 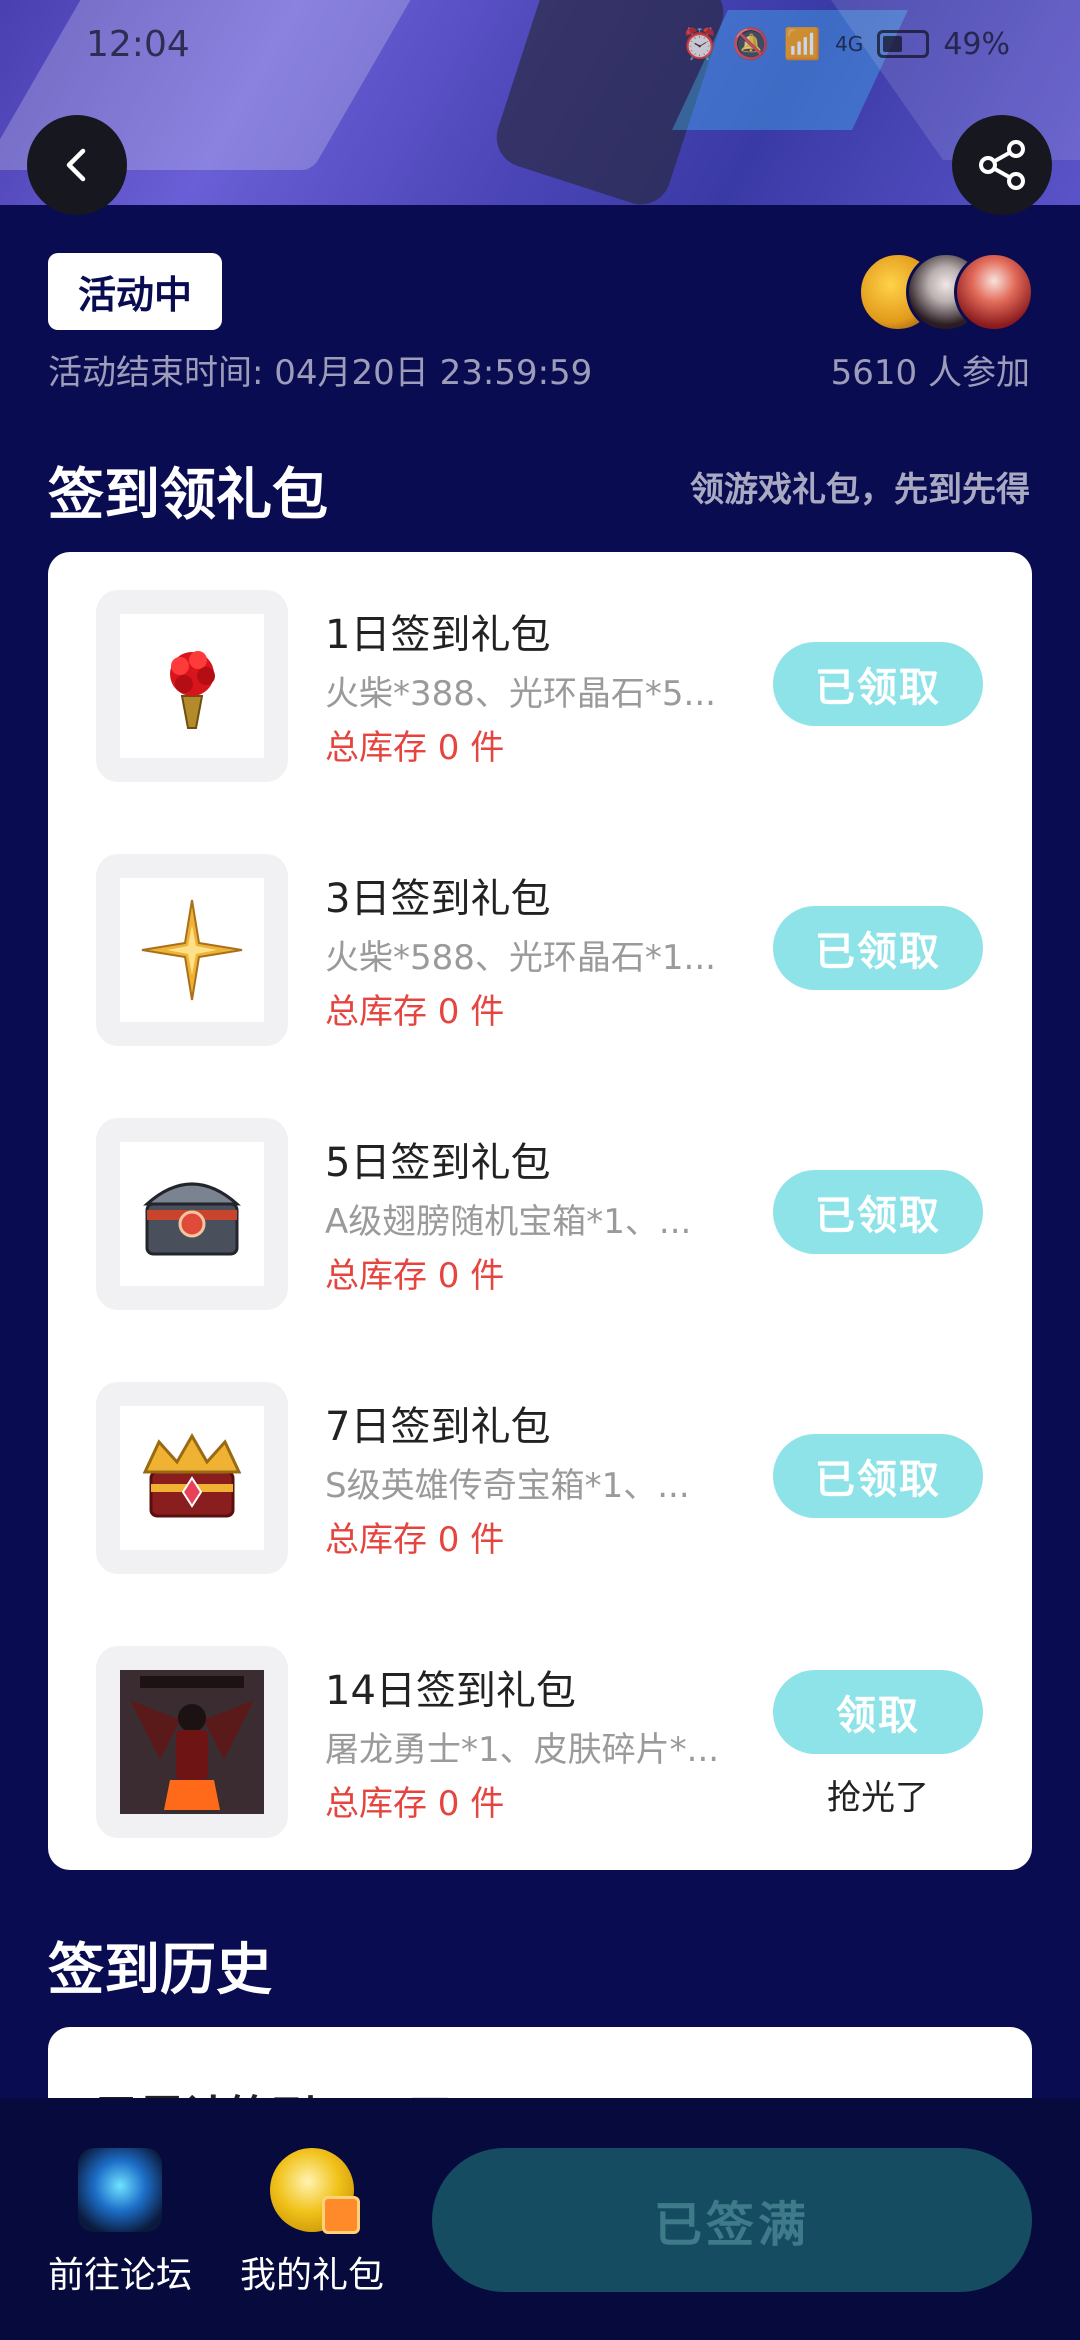 What do you see at coordinates (438, 1427) in the screenshot?
I see `gift-name: 7日签到礼包` at bounding box center [438, 1427].